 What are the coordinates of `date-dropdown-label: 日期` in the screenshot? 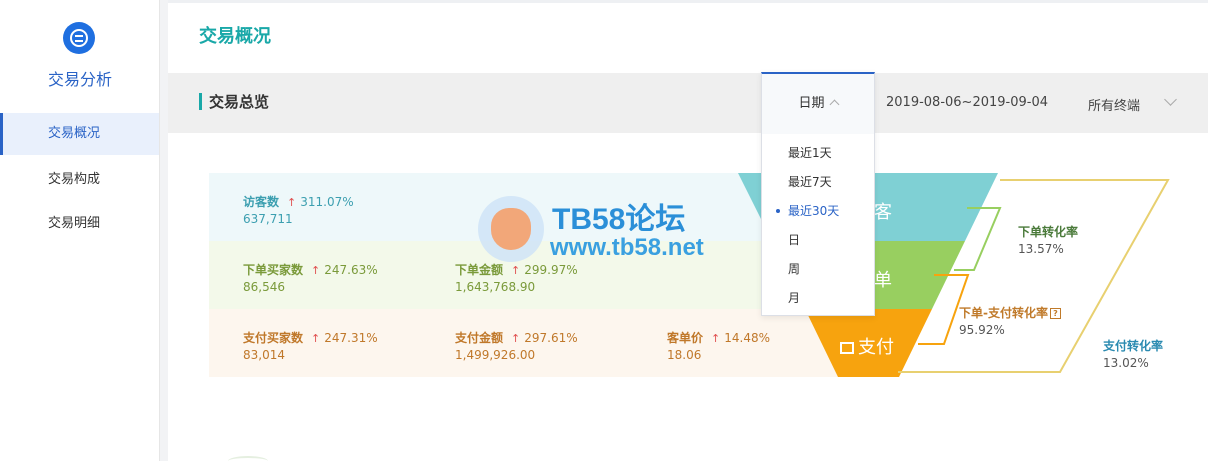 It's located at (811, 103).